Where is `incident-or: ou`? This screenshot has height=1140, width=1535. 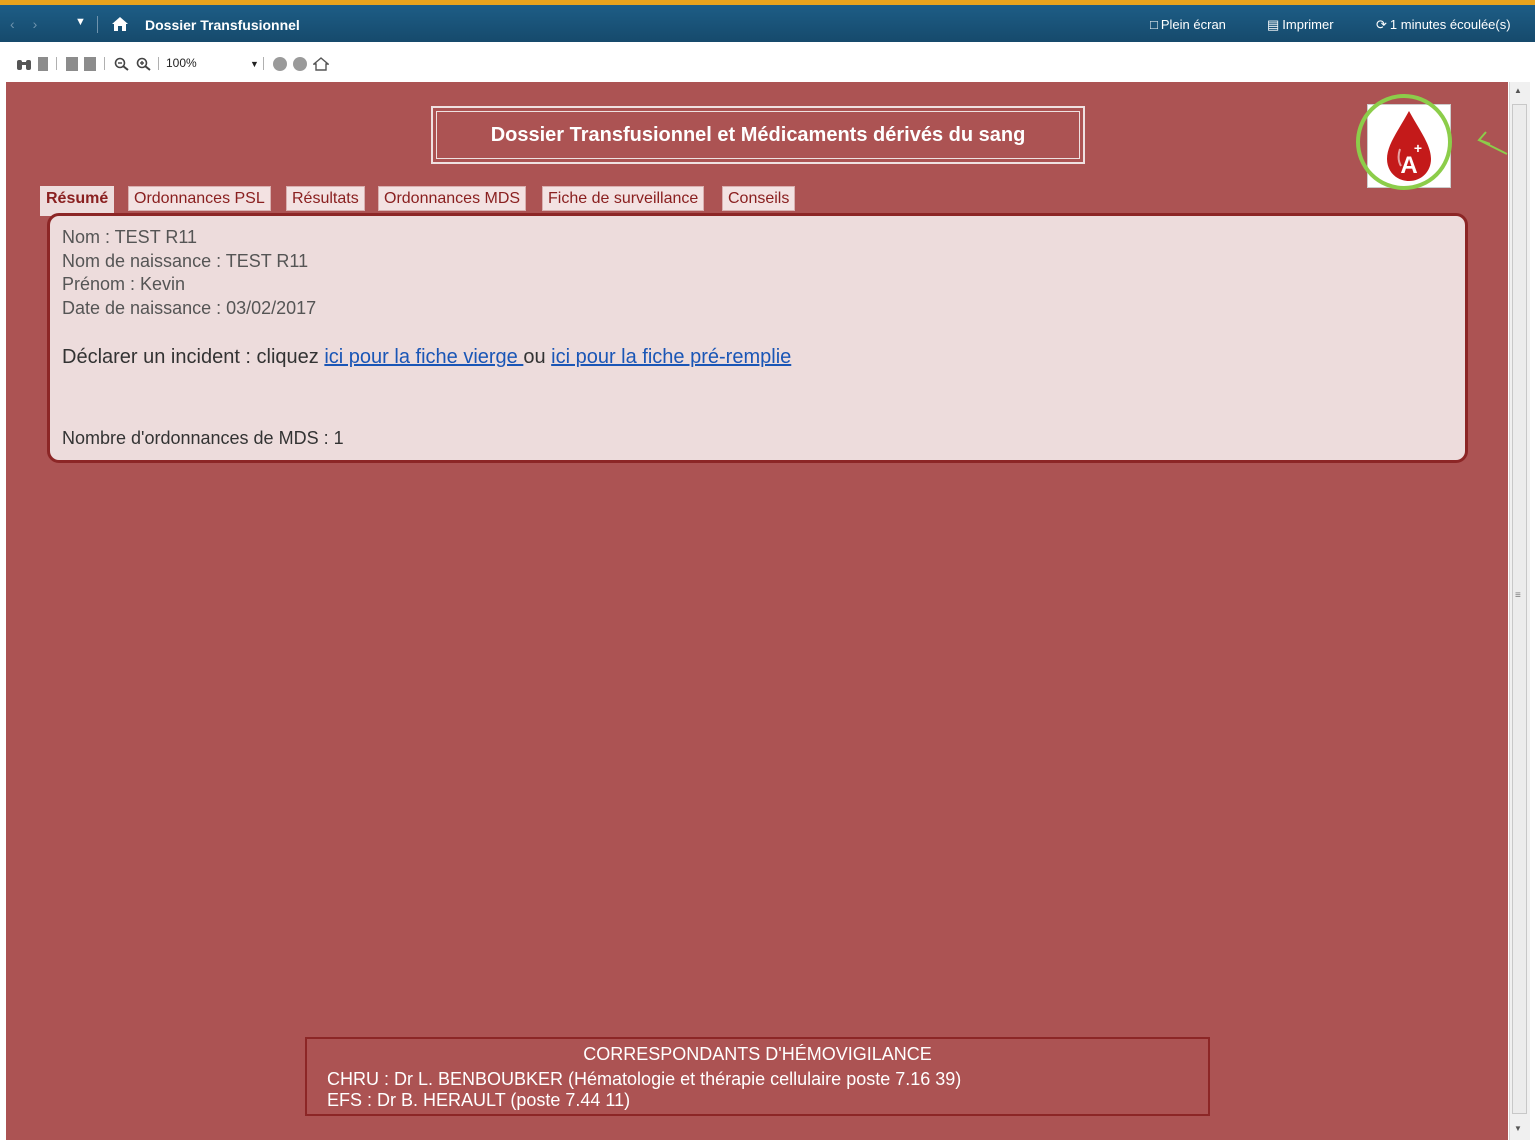
incident-or: ou is located at coordinates (537, 357).